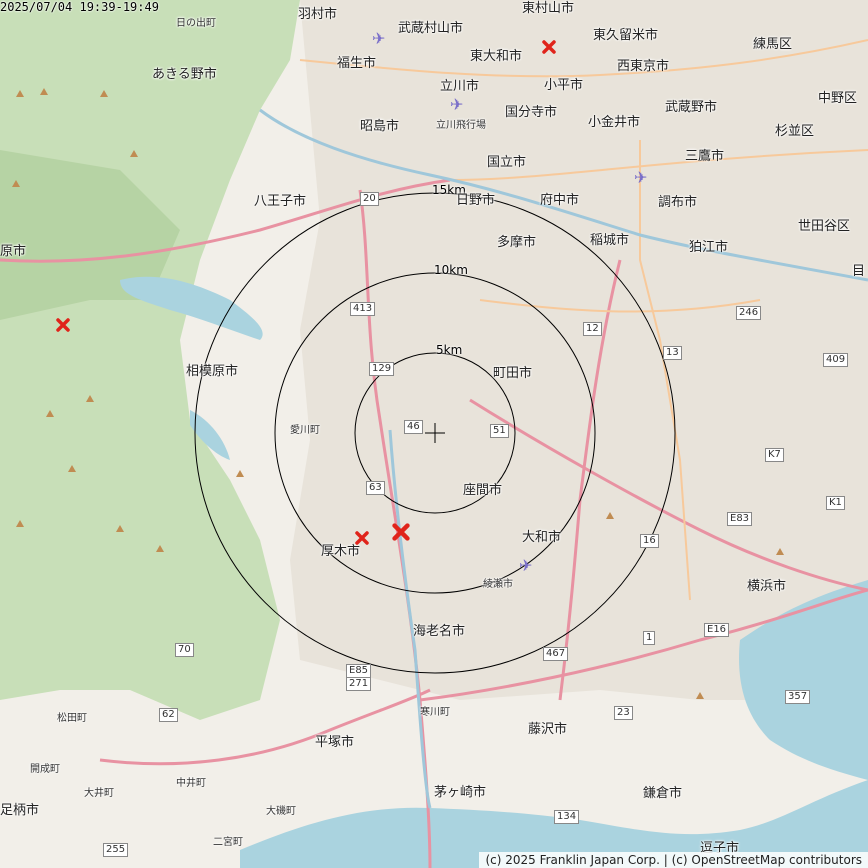  I want to click on place-label: 小平市, so click(564, 85).